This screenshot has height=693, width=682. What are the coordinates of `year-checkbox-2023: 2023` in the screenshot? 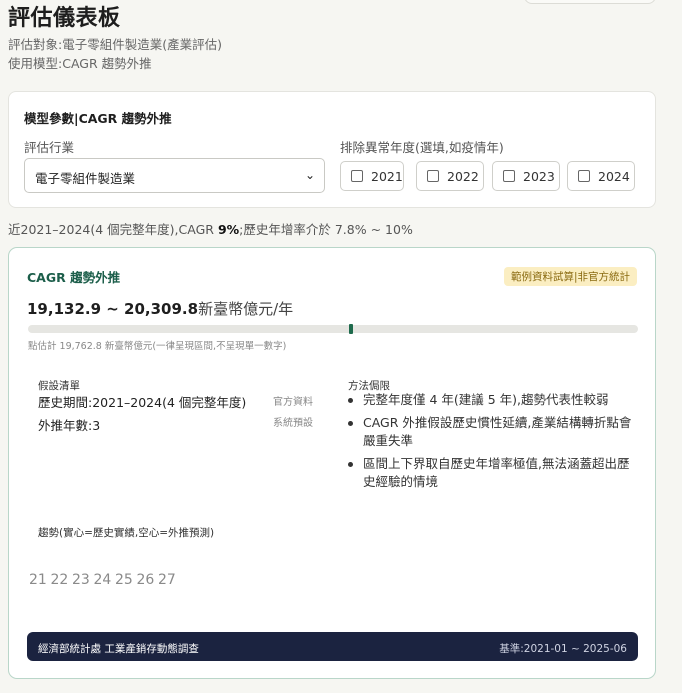 It's located at (526, 176).